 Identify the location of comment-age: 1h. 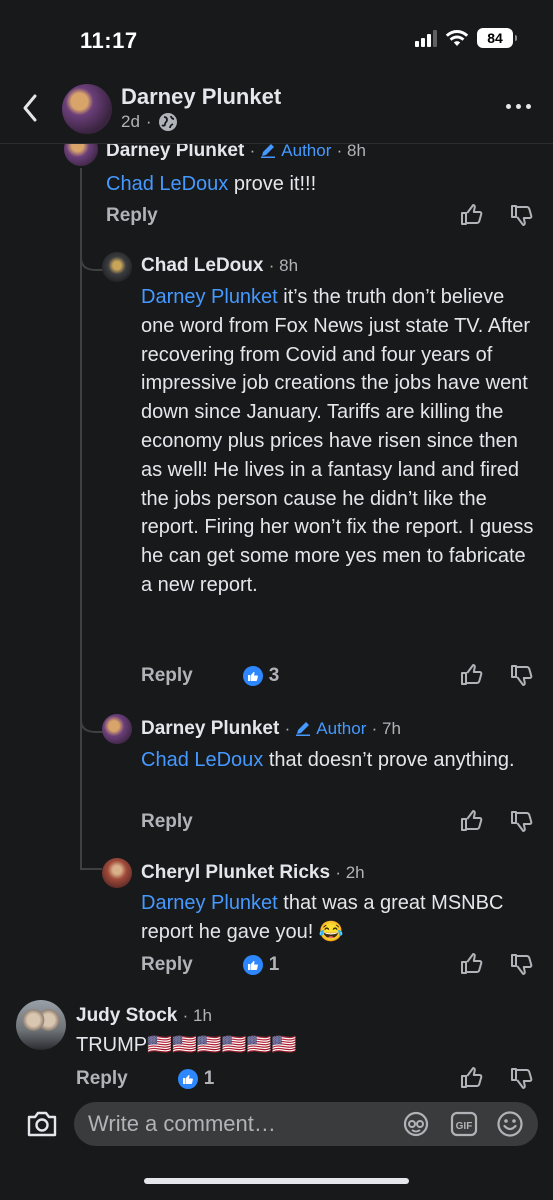
(202, 1015).